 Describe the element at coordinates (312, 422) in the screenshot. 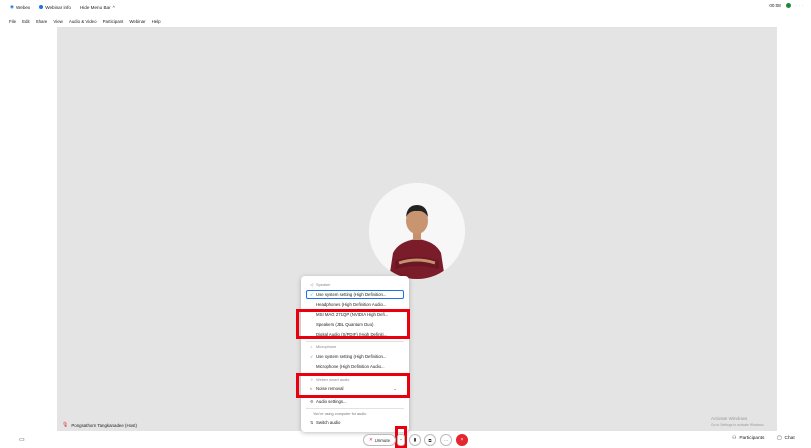

I see `switch-audio-icon: ⇅` at that location.